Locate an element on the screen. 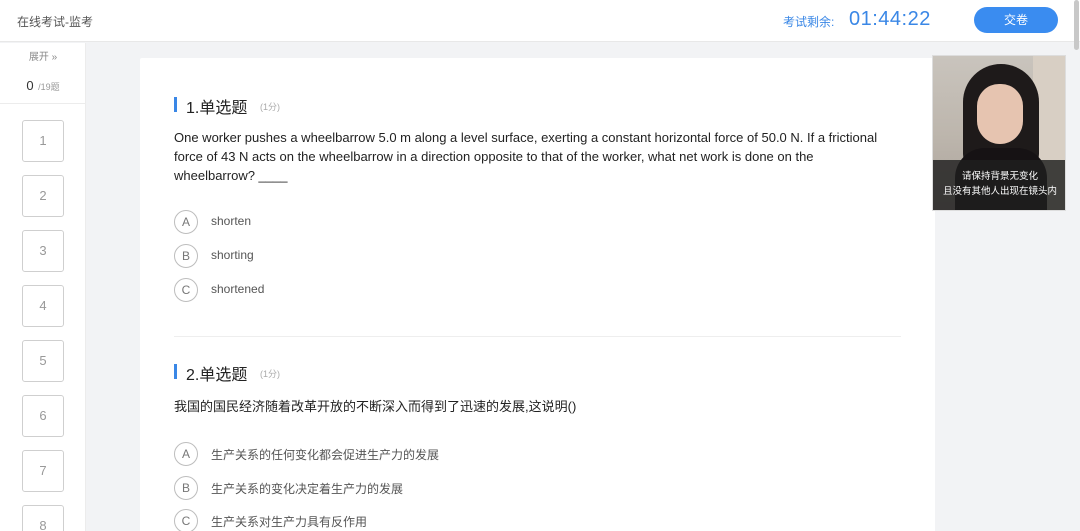 Image resolution: width=1080 pixels, height=531 pixels. sidebar-divider is located at coordinates (43, 103).